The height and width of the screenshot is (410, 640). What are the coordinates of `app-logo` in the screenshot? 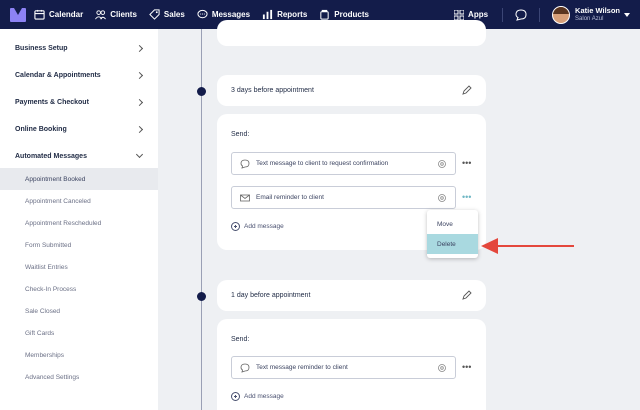 It's located at (18, 14).